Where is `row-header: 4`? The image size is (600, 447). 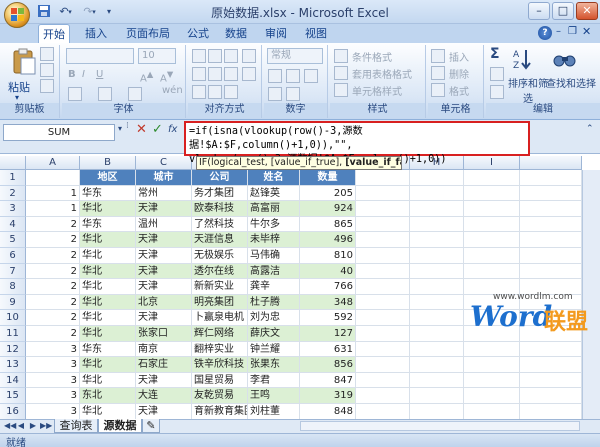 row-header: 4 is located at coordinates (13, 224).